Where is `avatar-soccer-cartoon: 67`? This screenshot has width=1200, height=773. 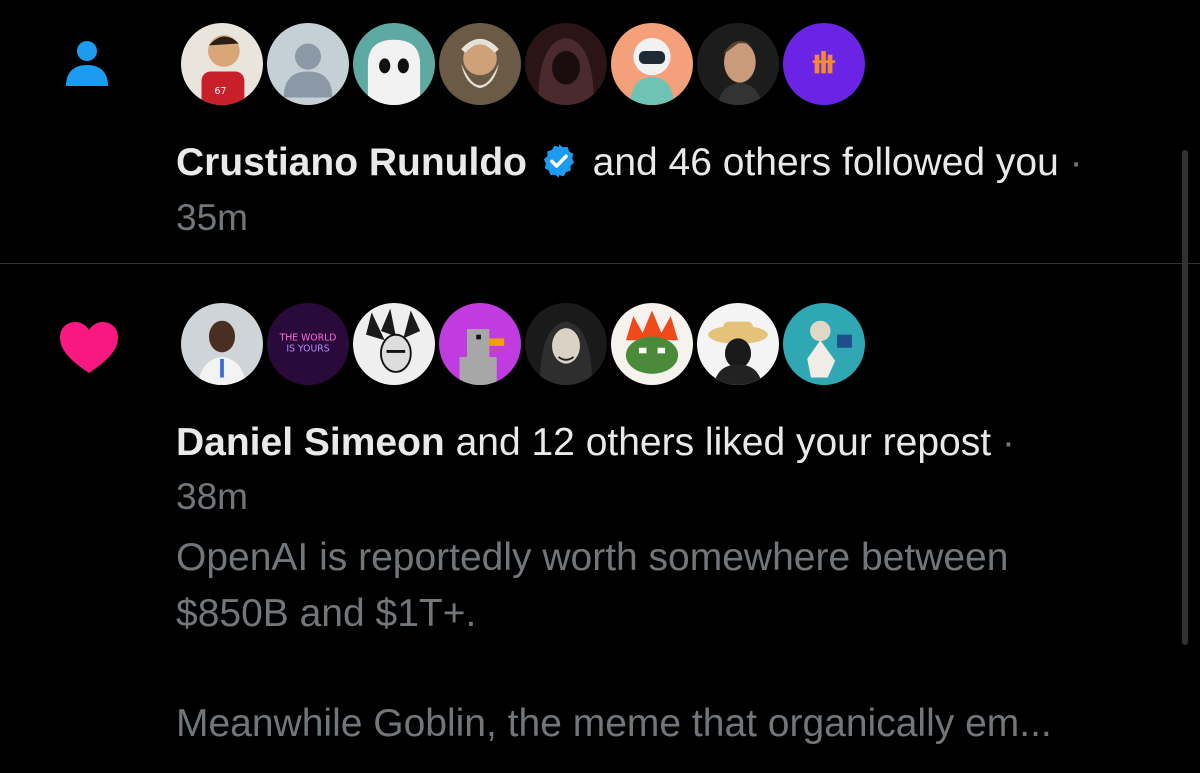 avatar-soccer-cartoon: 67 is located at coordinates (222, 64).